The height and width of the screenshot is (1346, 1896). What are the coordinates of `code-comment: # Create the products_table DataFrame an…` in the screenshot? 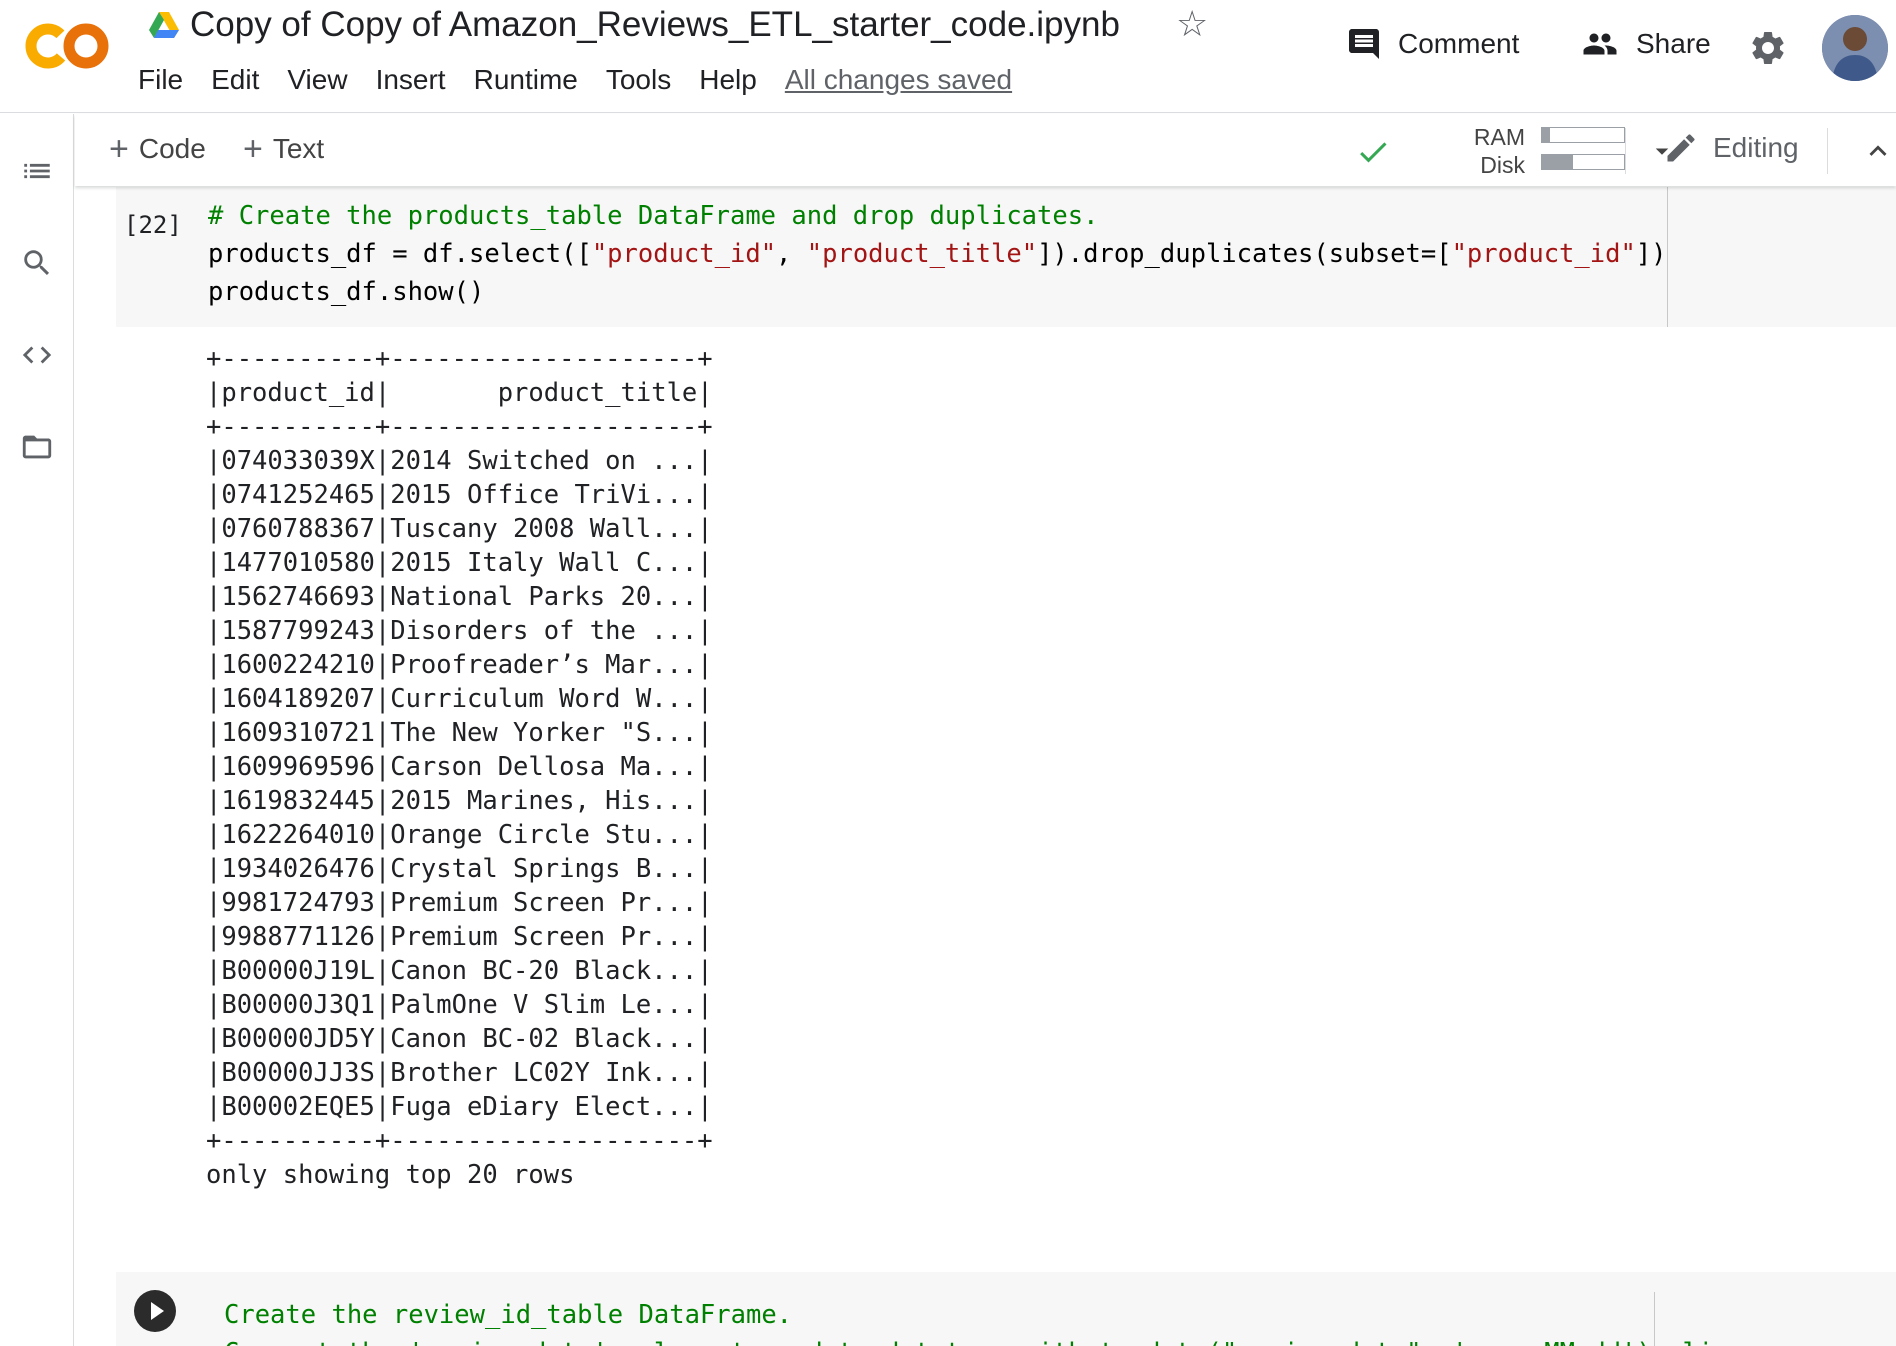 It's located at (653, 216).